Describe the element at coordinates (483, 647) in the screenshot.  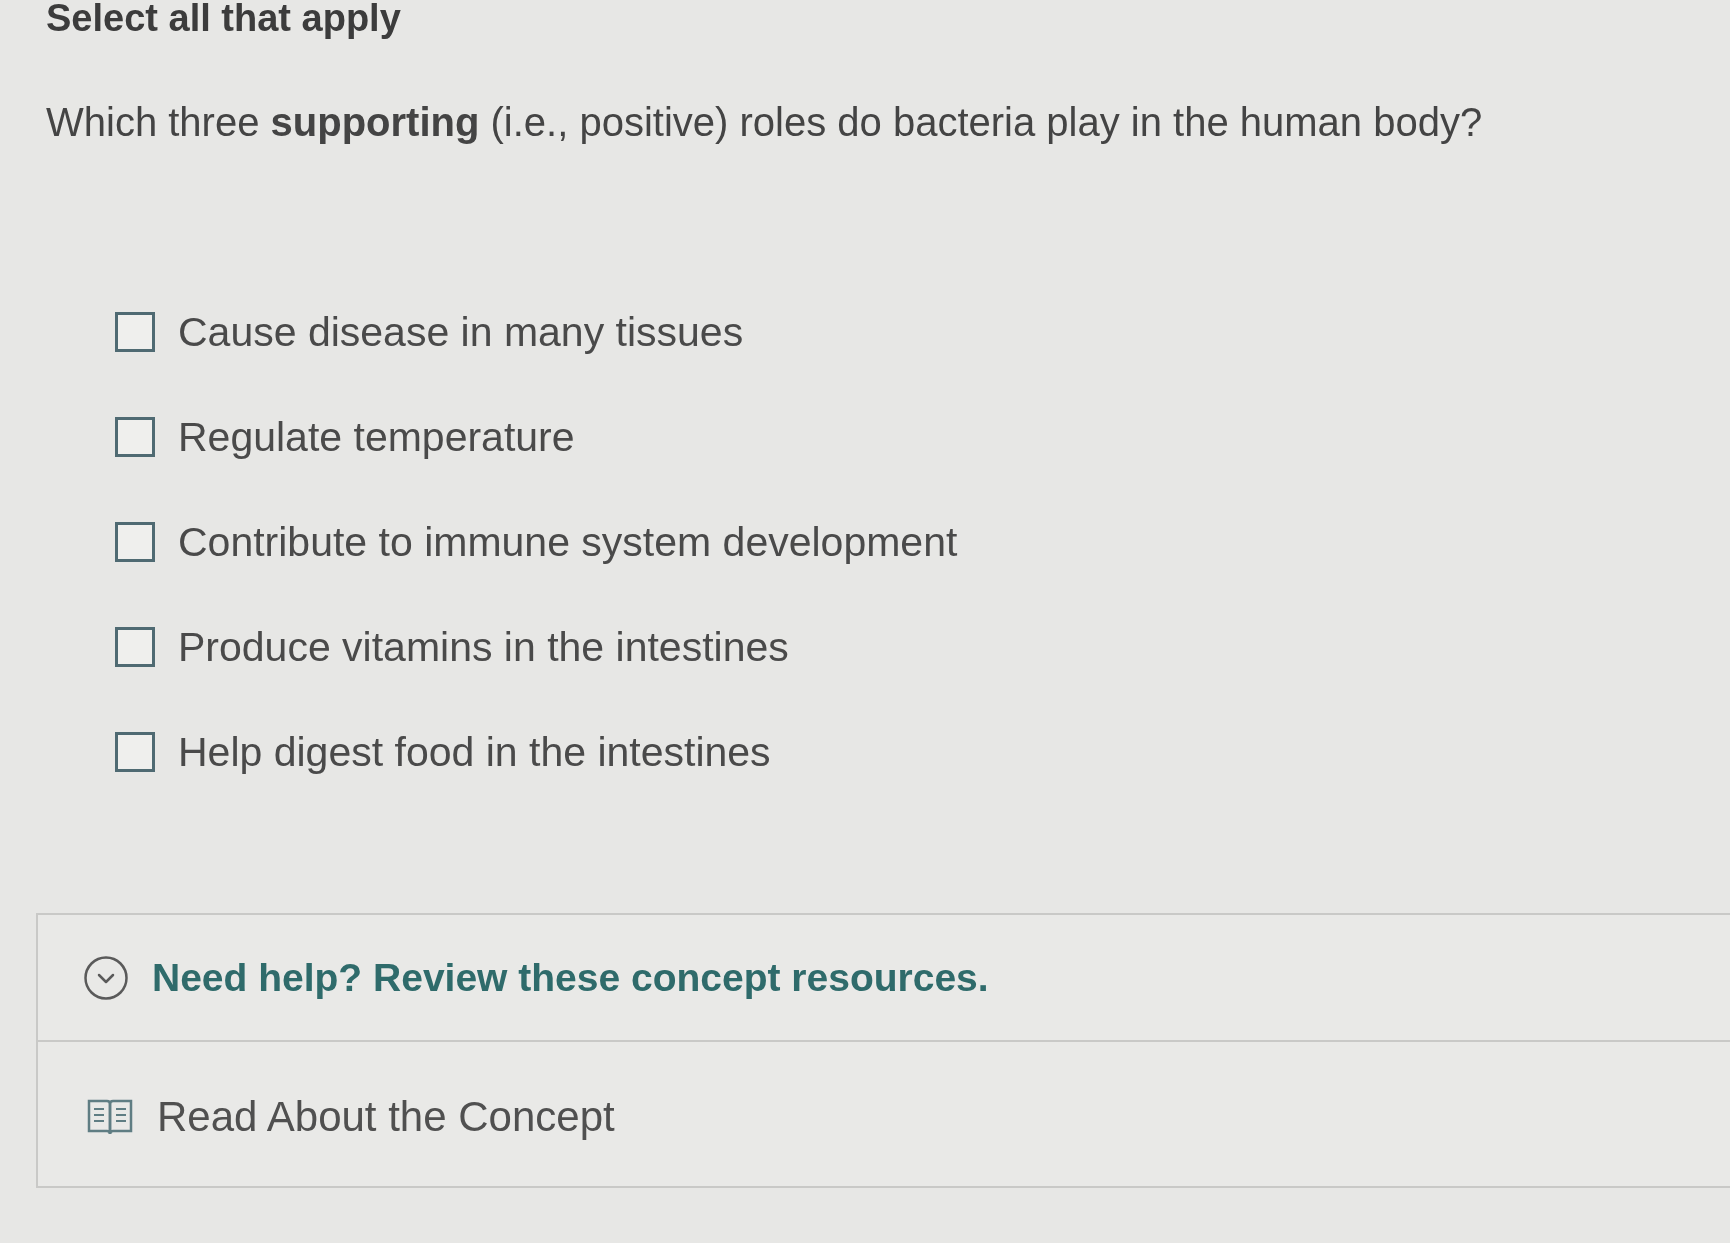
I see `option-label: Produce vitamins in the intestines` at that location.